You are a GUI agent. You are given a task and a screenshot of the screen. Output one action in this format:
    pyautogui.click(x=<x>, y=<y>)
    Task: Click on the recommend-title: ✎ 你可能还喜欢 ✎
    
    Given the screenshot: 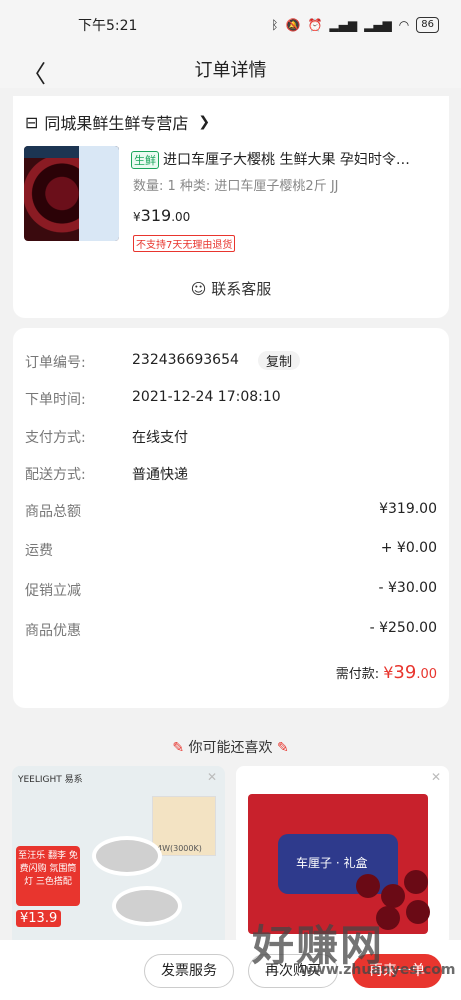 What is the action you would take?
    pyautogui.click(x=230, y=747)
    